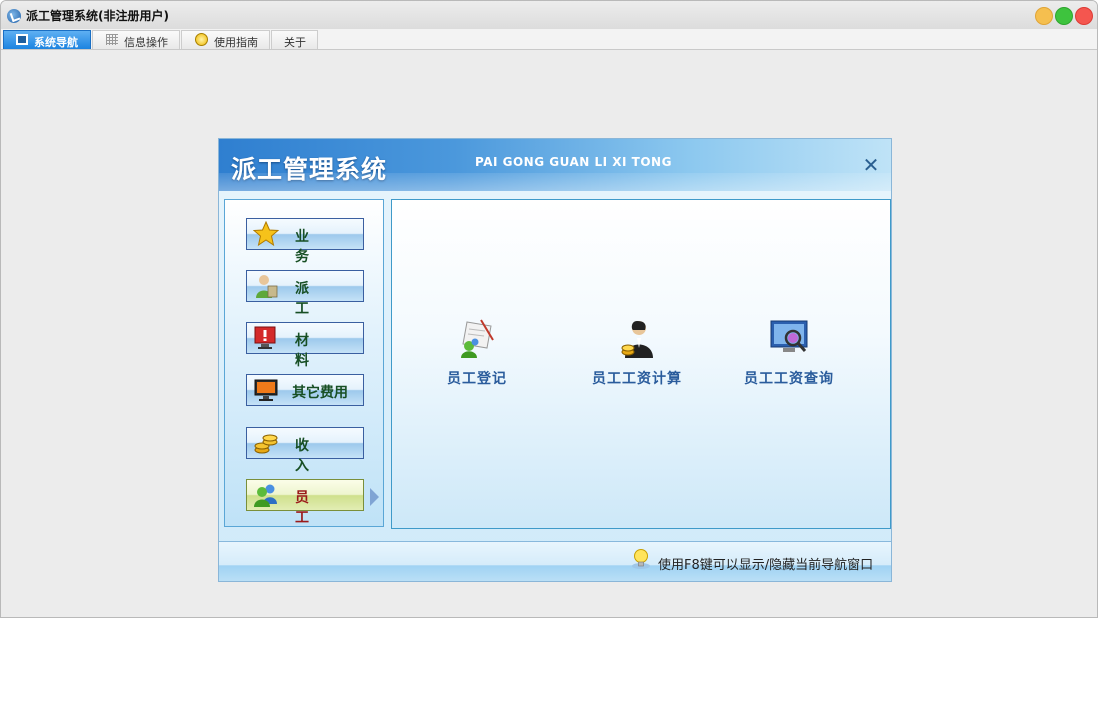  Describe the element at coordinates (56, 42) in the screenshot. I see `tab-label: 系统导航` at that location.